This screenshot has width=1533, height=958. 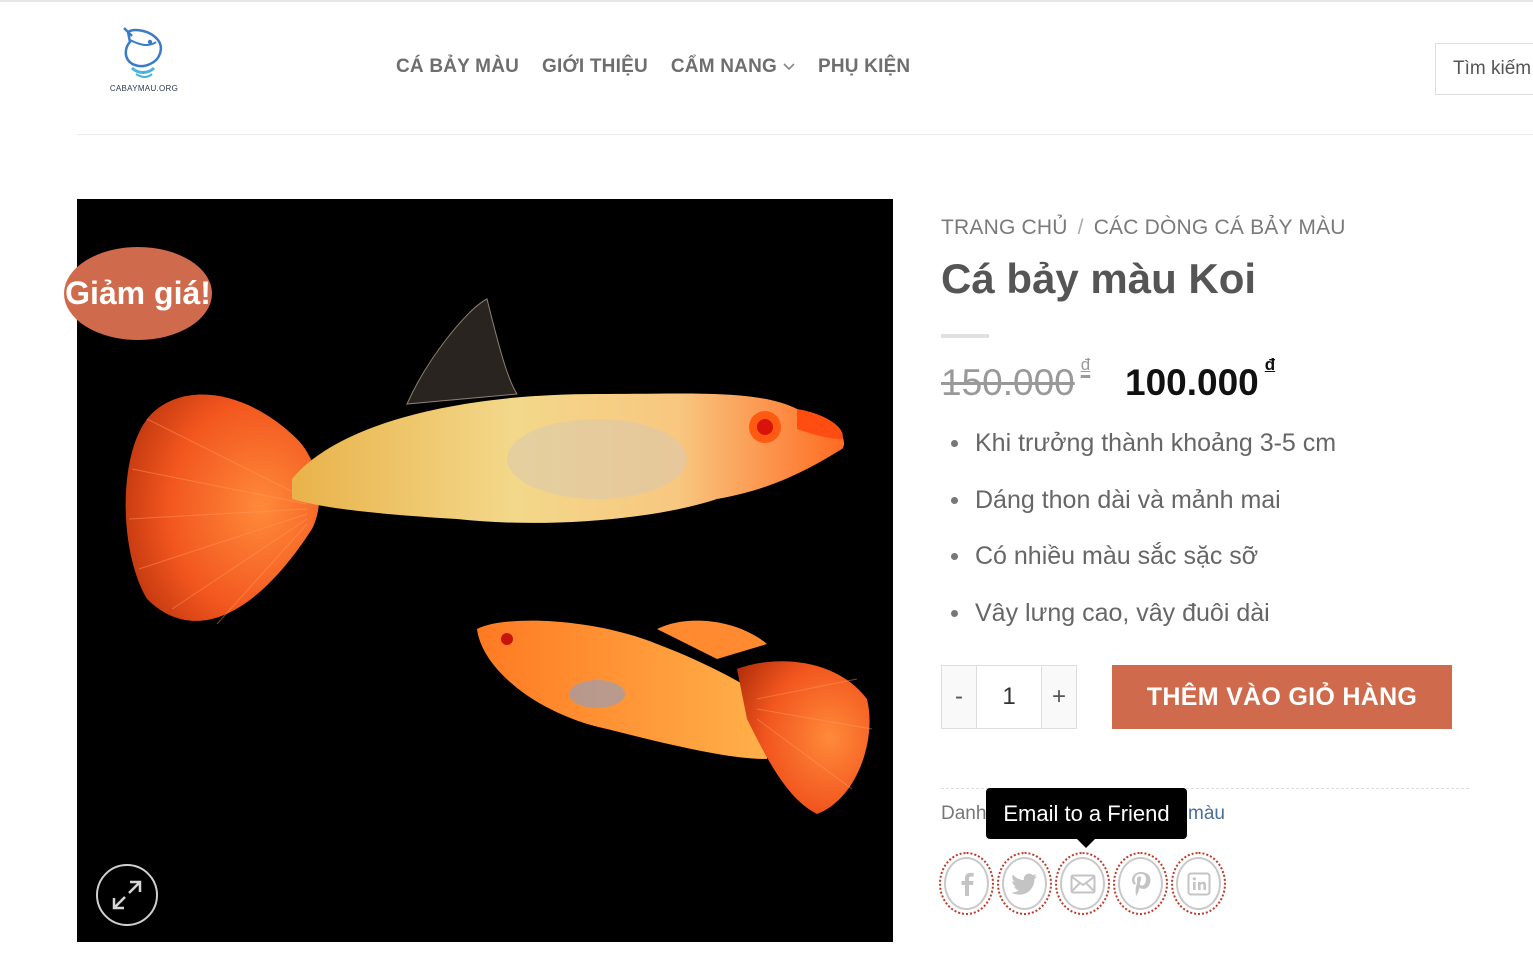 I want to click on twitter-icon, so click(x=1024, y=884).